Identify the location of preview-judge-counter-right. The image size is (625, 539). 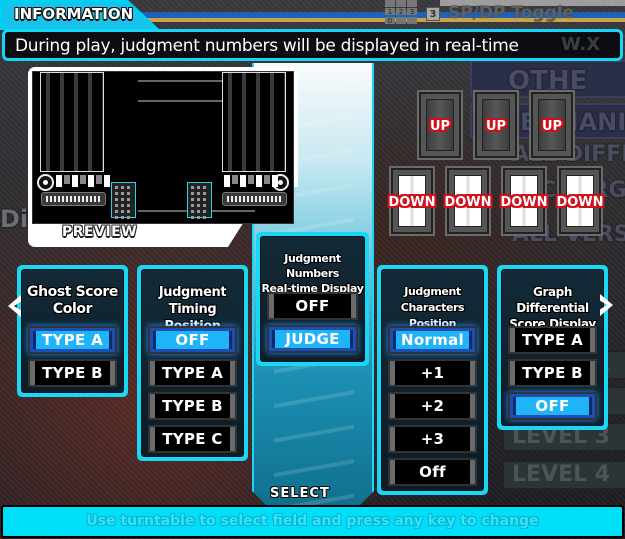
(199, 200).